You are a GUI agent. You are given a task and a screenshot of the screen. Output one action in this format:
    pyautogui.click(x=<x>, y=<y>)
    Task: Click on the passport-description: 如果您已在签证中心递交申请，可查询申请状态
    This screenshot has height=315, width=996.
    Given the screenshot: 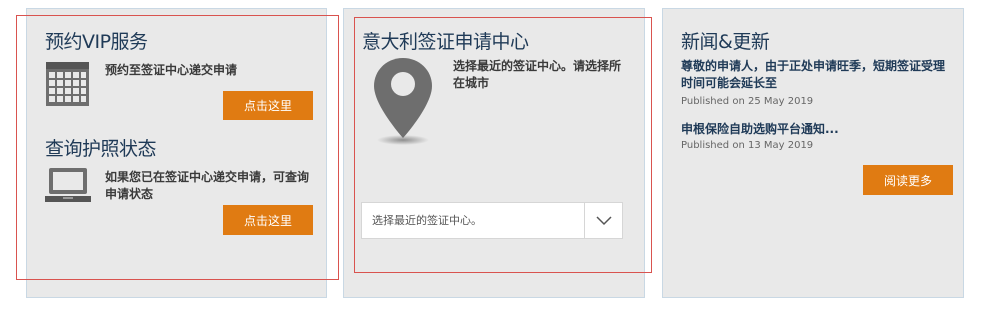 What is the action you would take?
    pyautogui.click(x=207, y=185)
    